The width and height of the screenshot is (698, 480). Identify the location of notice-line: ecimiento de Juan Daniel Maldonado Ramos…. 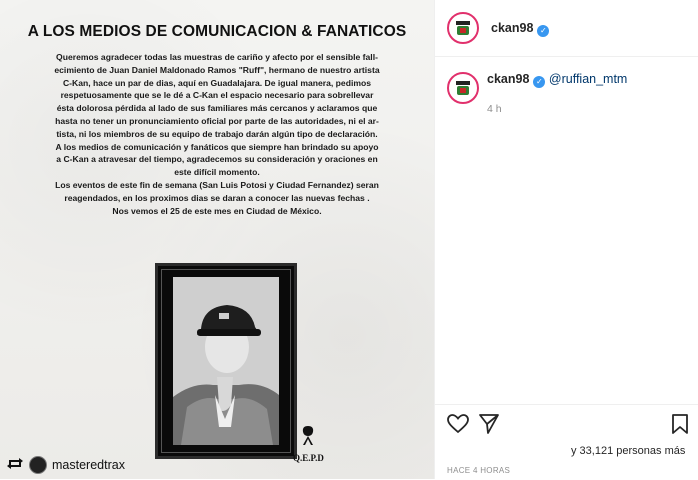
(217, 69).